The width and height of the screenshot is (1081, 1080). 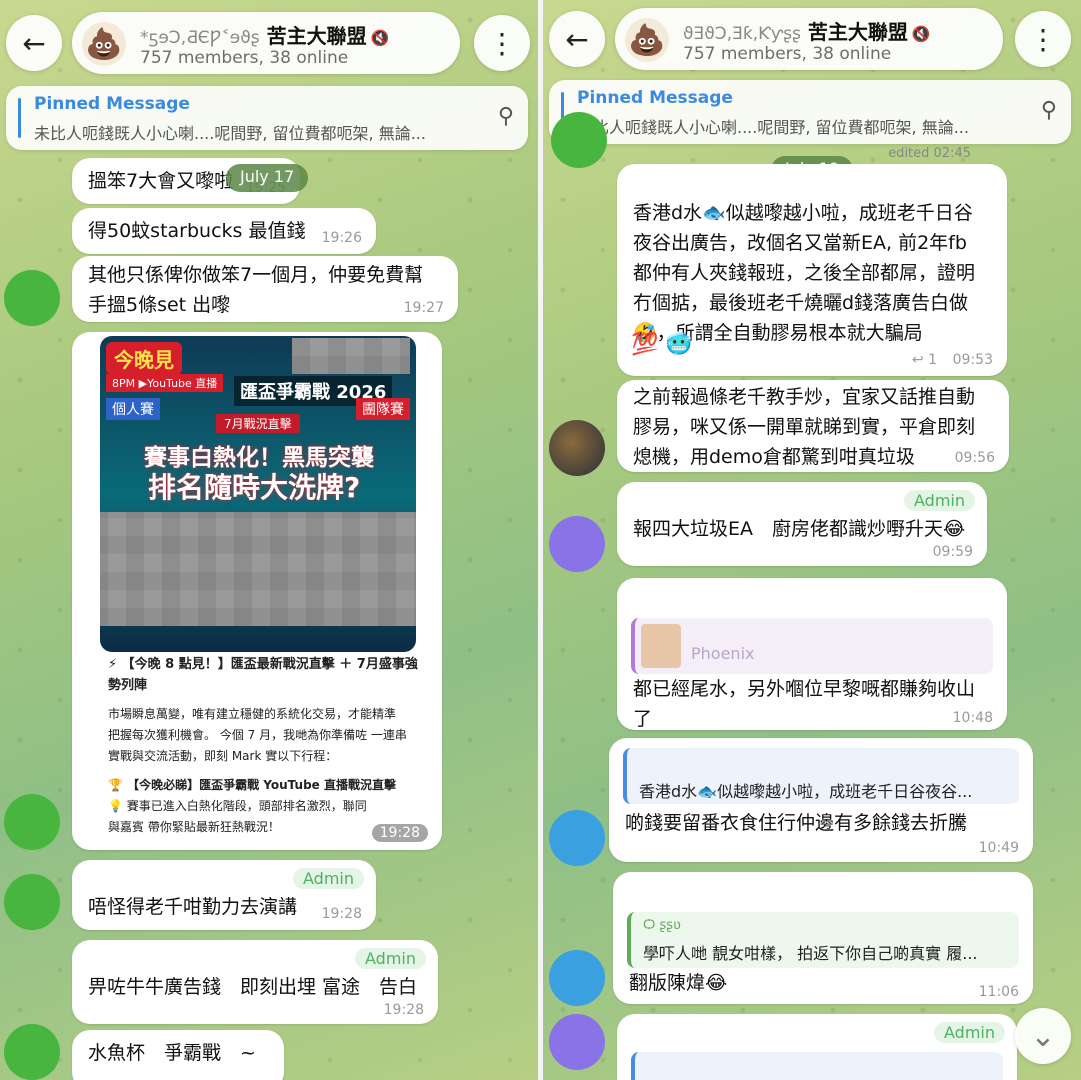 I want to click on reply-preview, so click(x=817, y=1066).